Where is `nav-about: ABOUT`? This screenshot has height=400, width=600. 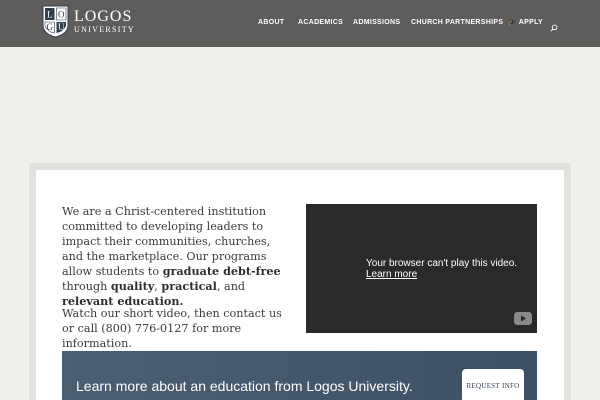 nav-about: ABOUT is located at coordinates (271, 22).